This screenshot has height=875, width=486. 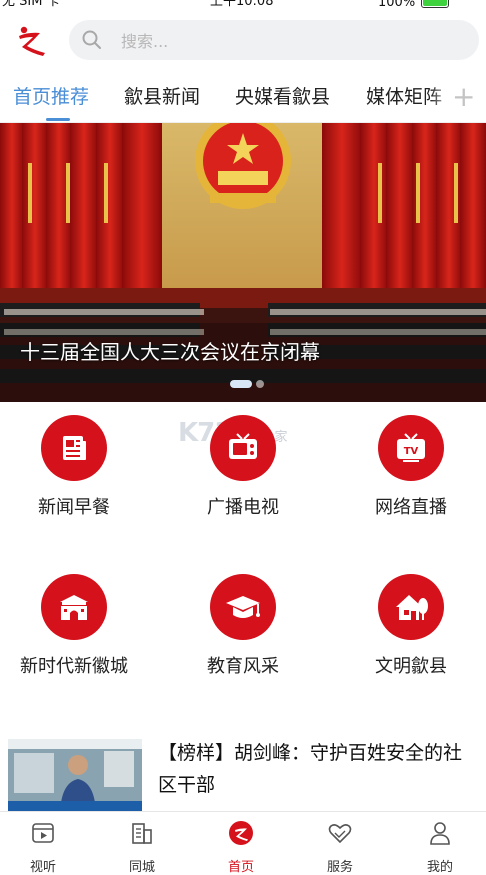 What do you see at coordinates (240, 867) in the screenshot?
I see `nav-label: 首页` at bounding box center [240, 867].